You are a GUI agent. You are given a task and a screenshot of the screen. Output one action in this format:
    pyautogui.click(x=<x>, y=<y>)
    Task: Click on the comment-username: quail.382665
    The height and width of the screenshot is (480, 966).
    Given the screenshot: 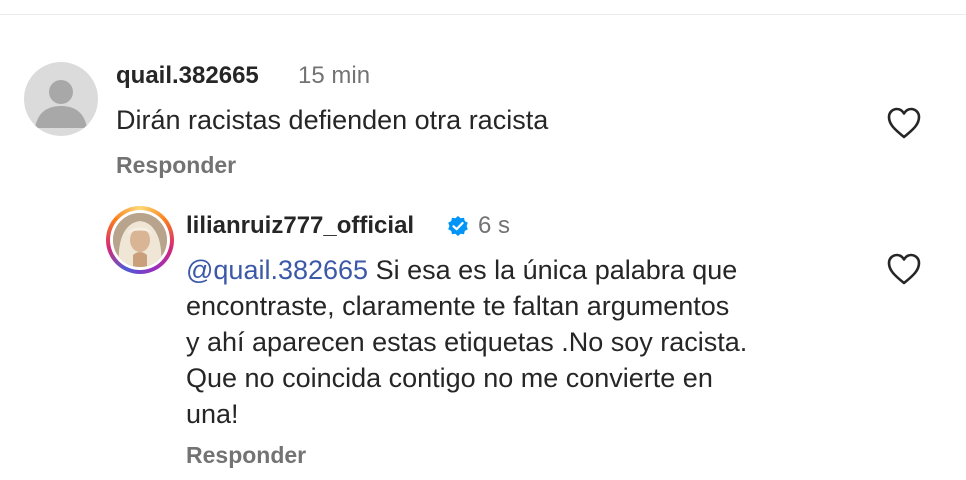 What is the action you would take?
    pyautogui.click(x=187, y=76)
    